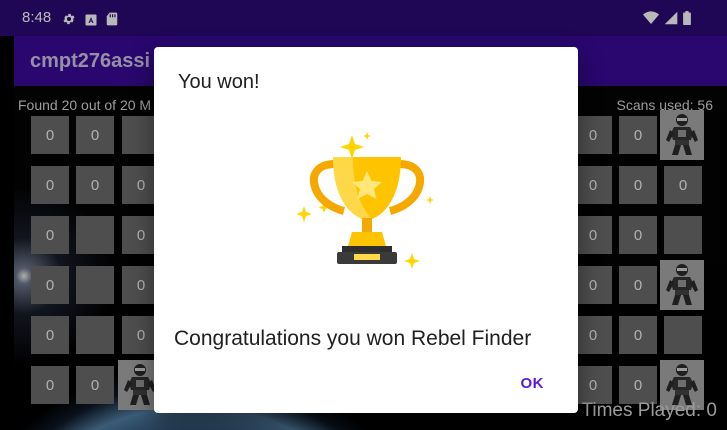 The image size is (727, 430). Describe the element at coordinates (353, 338) in the screenshot. I see `dialog-message: Congratulations you won Rebel Finder` at that location.